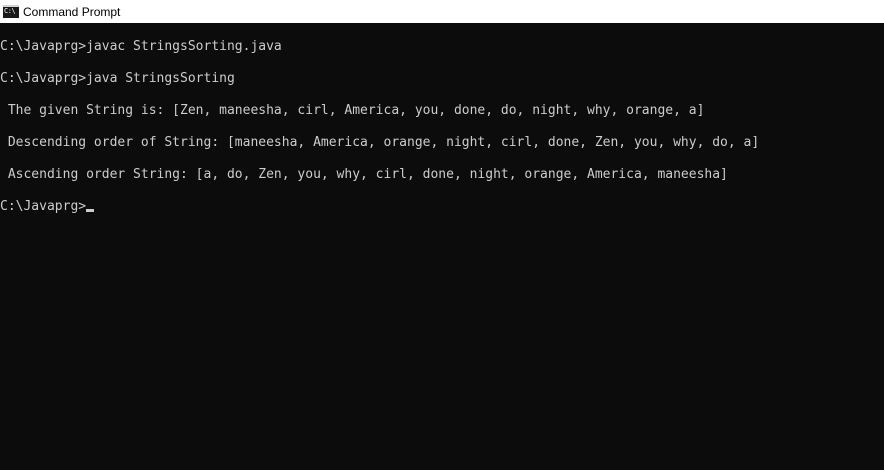 The image size is (884, 470). I want to click on window-title: Command Prompt, so click(72, 11).